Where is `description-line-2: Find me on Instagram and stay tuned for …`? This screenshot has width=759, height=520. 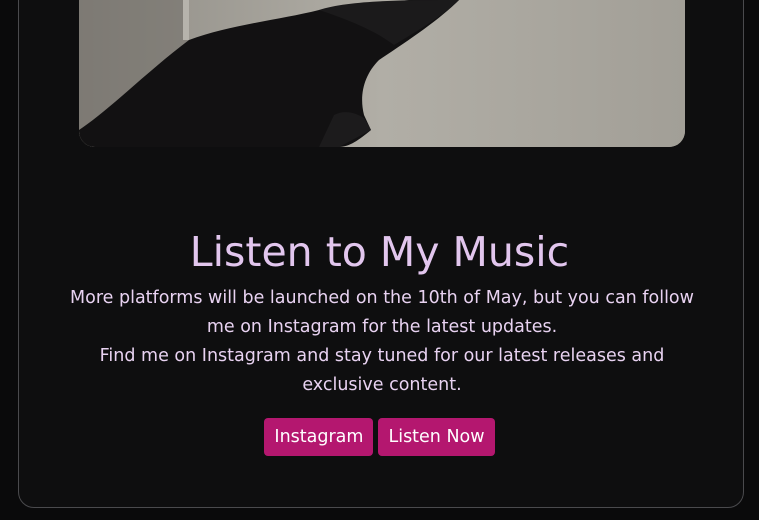 description-line-2: Find me on Instagram and stay tuned for … is located at coordinates (382, 370).